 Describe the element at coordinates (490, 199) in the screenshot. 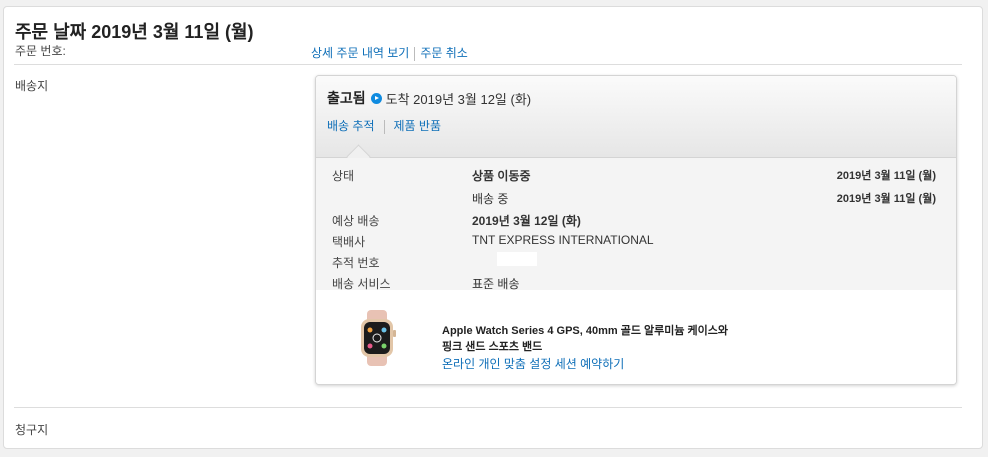

I see `status-value: 배송 중` at that location.